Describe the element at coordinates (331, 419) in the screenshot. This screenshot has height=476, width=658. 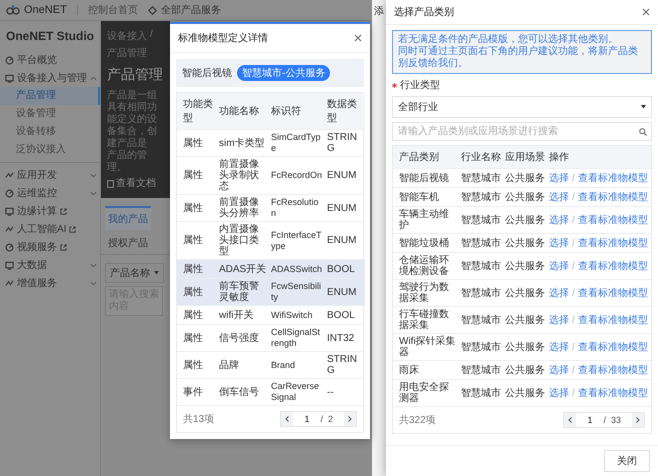
I see `page-count: 2` at that location.